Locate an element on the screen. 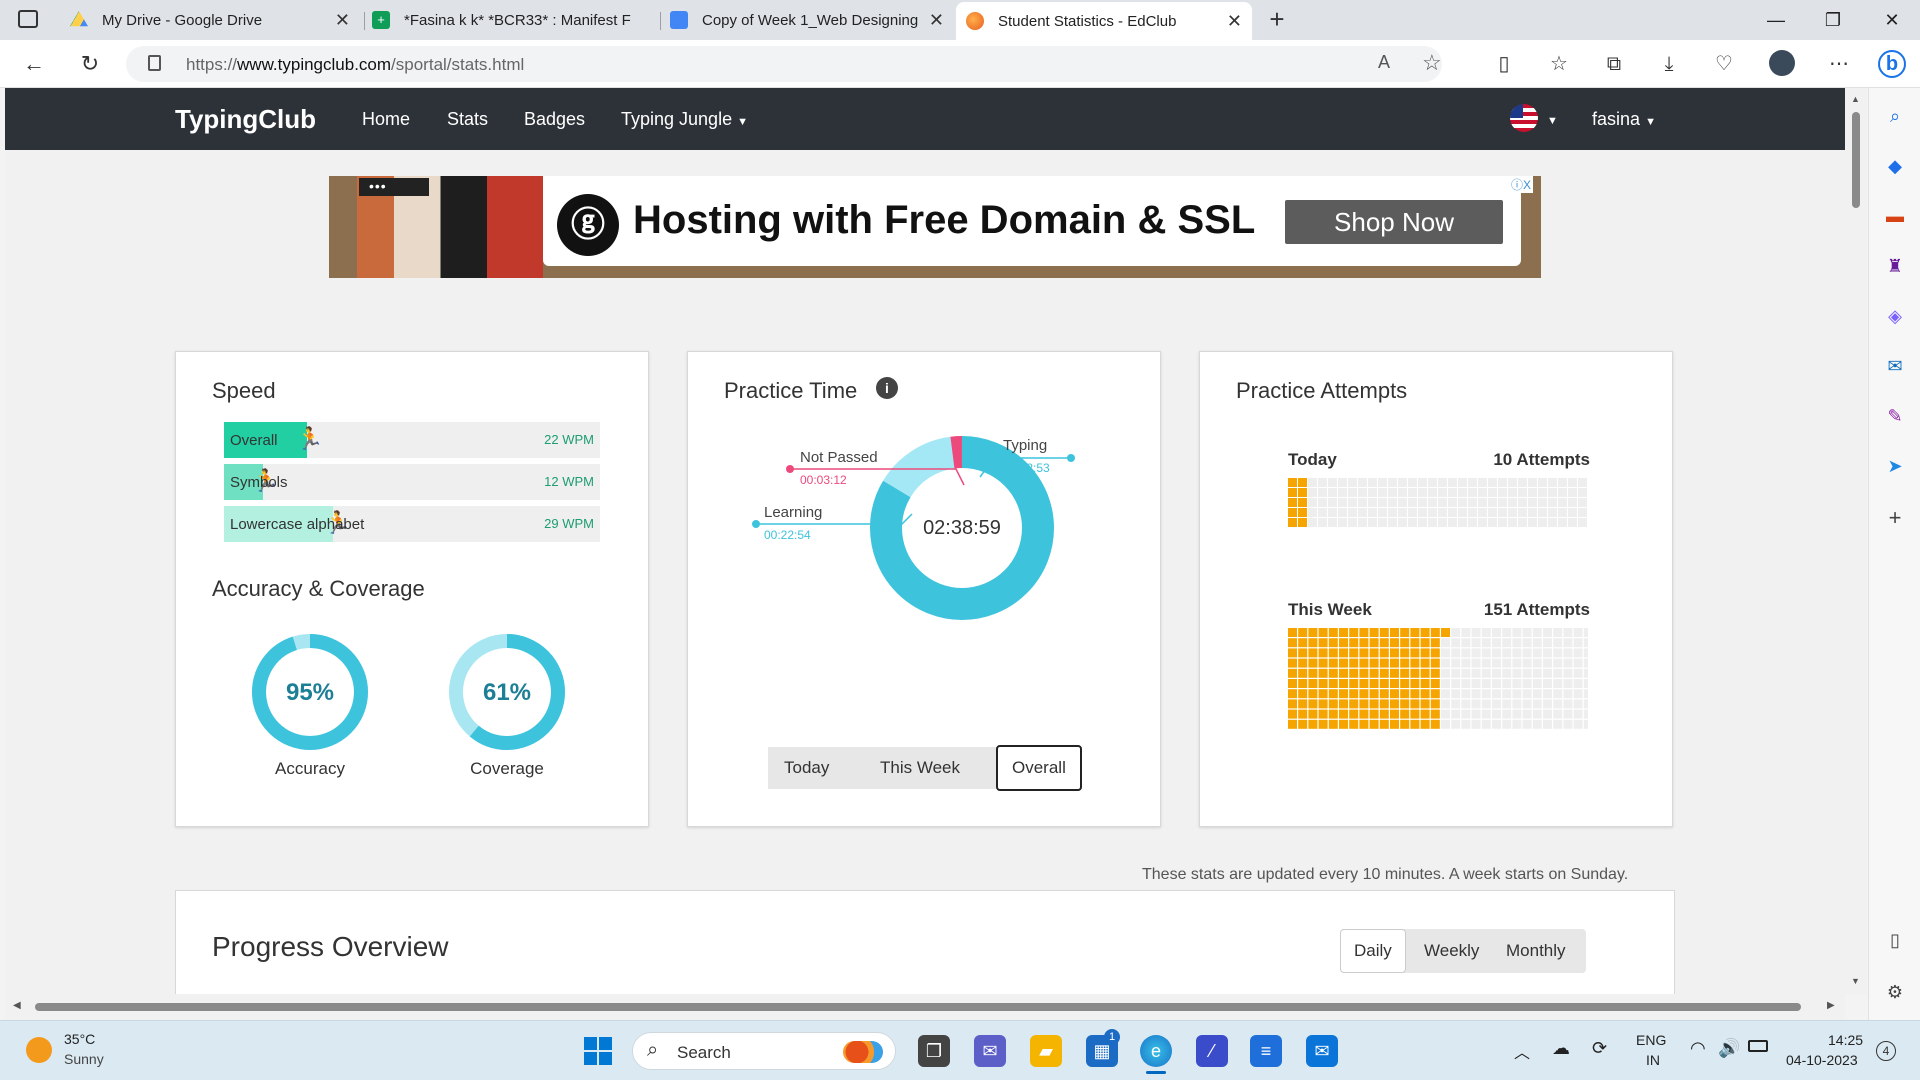 Image resolution: width=1920 pixels, height=1080 pixels. nav-stats: Stats is located at coordinates (467, 119).